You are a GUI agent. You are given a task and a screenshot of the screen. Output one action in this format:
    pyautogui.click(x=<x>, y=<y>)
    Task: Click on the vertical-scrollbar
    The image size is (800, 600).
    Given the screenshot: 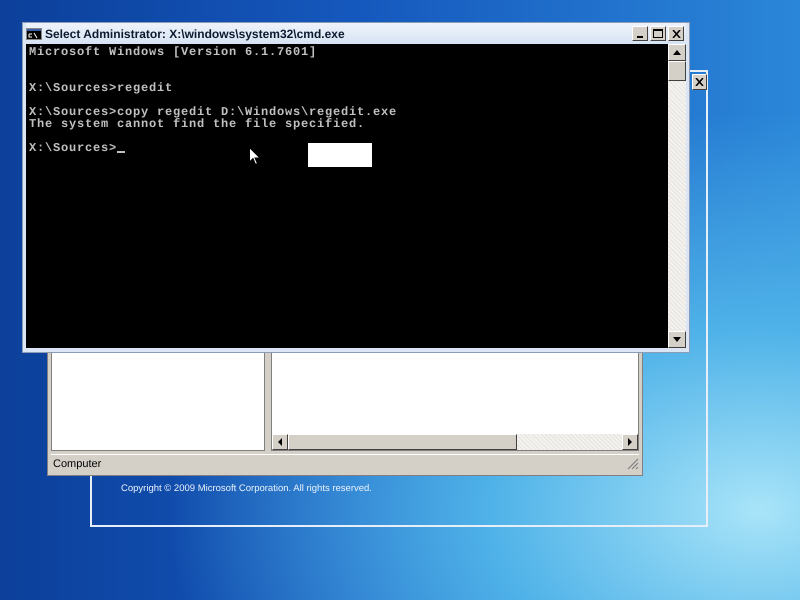 What is the action you would take?
    pyautogui.click(x=677, y=196)
    